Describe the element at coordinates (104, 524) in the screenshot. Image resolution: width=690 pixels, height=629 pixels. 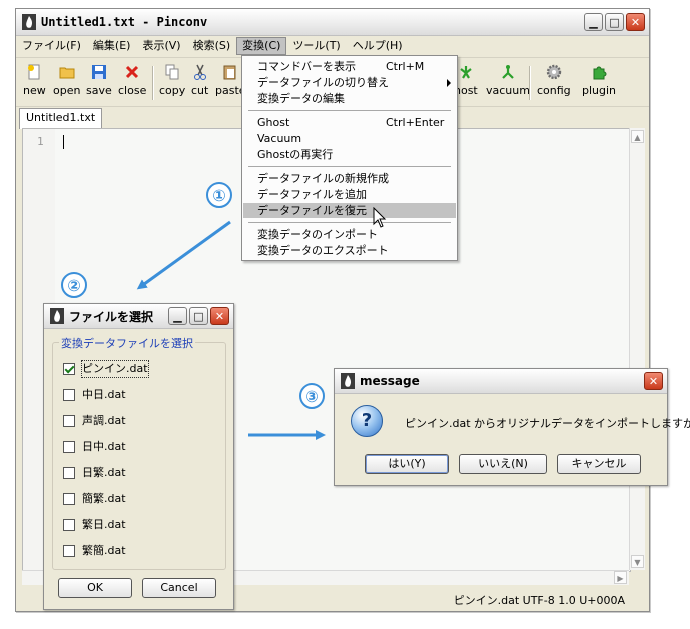
I see `file-label: 繁日.dat` at that location.